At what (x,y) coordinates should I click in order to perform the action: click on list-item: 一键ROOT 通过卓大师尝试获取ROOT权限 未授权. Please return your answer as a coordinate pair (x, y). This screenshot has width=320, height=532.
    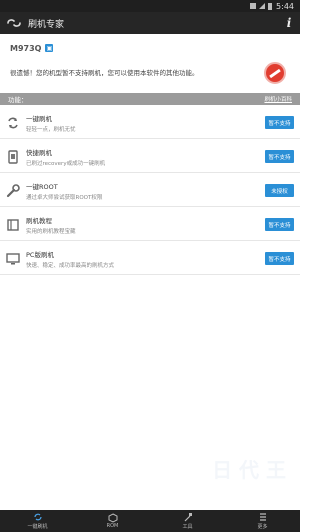
    Looking at the image, I should click on (150, 191).